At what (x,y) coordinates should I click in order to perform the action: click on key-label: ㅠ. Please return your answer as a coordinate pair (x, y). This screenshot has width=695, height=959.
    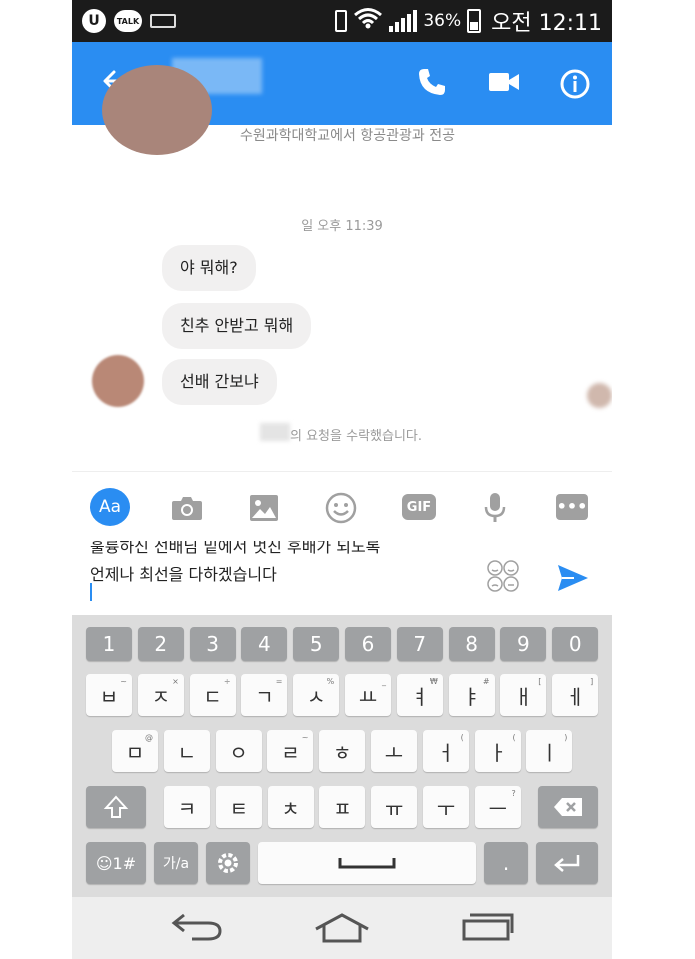
    Looking at the image, I should click on (394, 808).